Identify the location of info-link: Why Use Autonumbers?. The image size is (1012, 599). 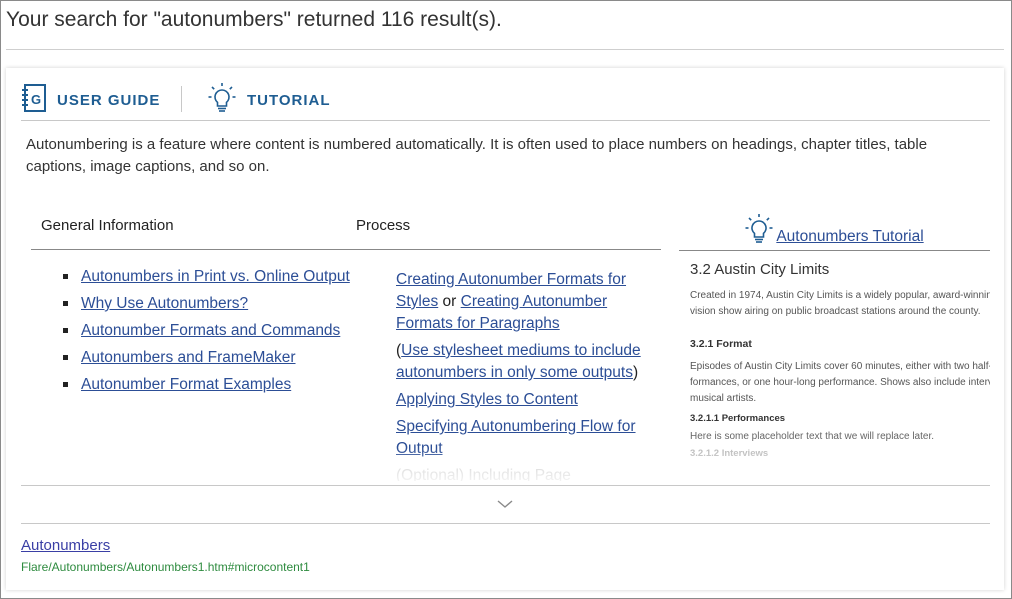
(164, 303).